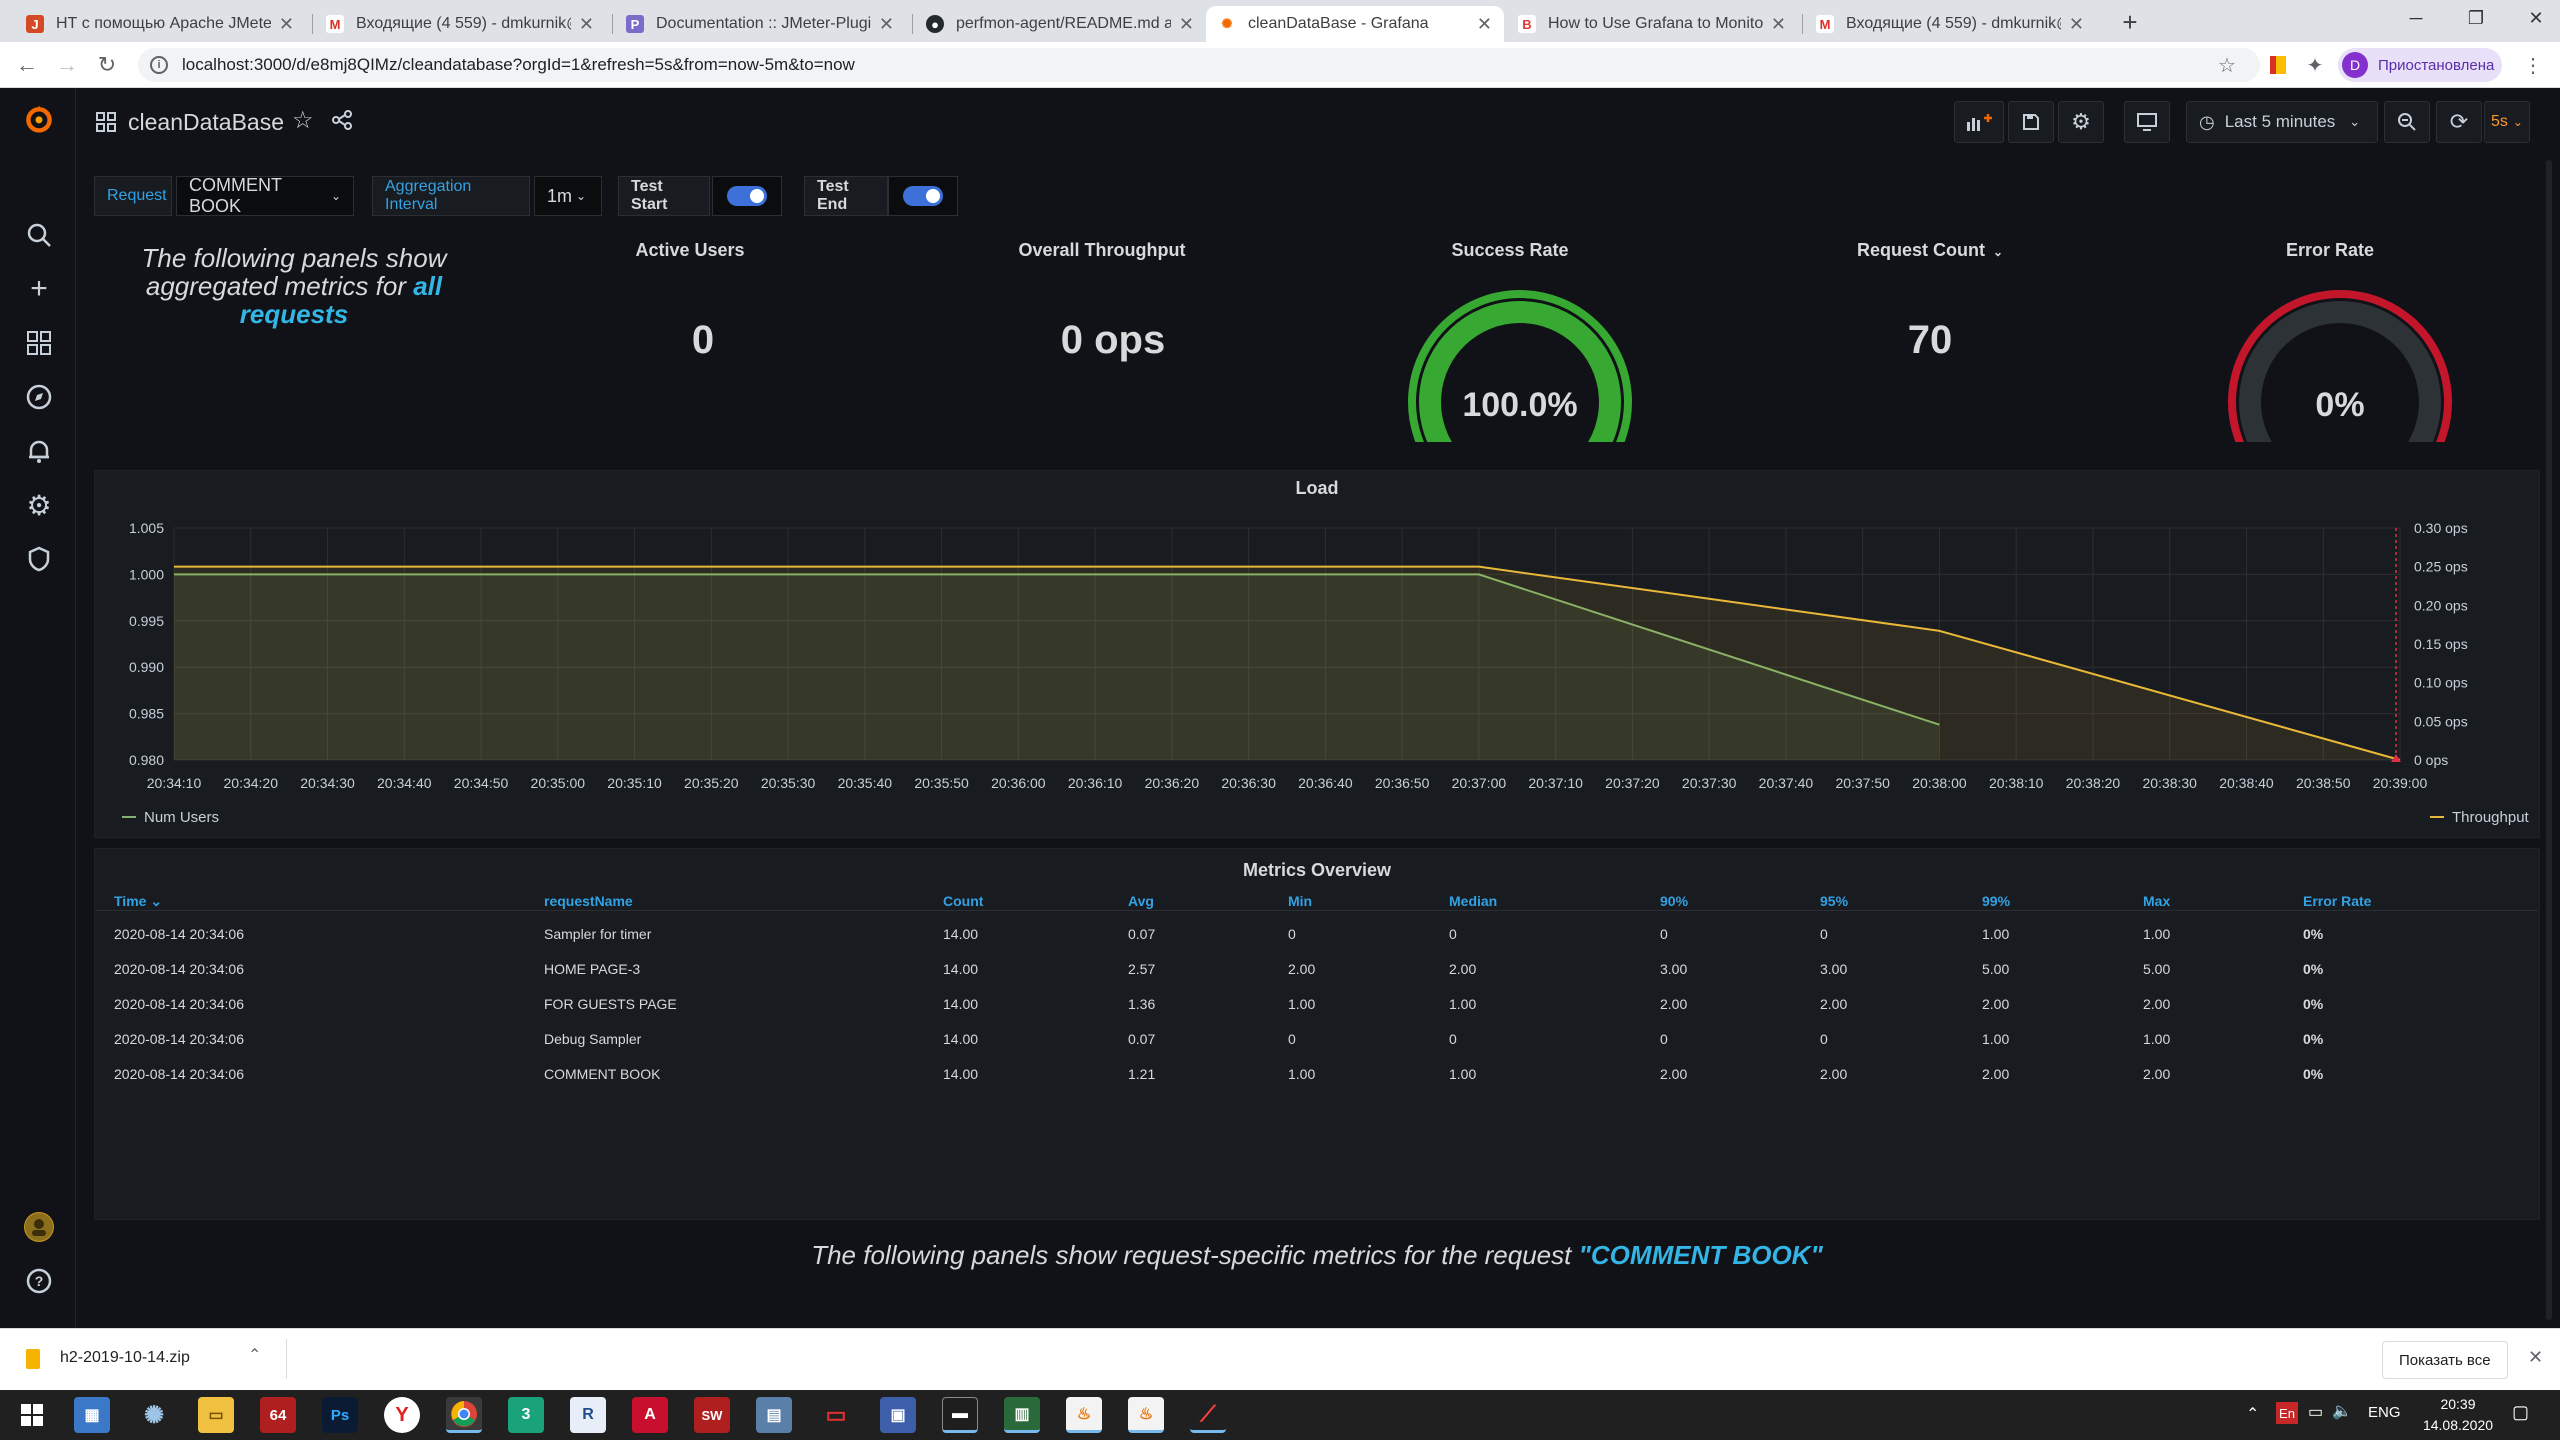  What do you see at coordinates (2407, 122) in the screenshot?
I see `zoom-out-icon` at bounding box center [2407, 122].